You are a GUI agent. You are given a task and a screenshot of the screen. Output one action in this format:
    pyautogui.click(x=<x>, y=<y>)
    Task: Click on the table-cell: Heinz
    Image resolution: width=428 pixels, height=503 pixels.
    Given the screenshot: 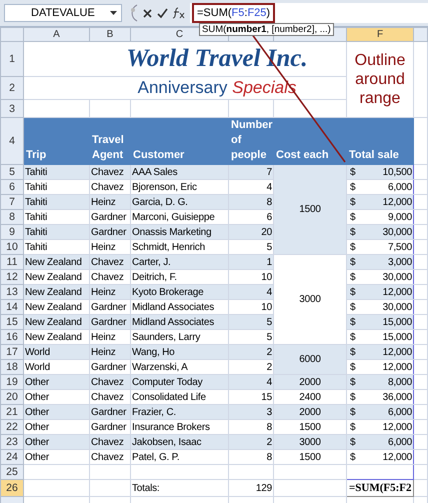 What is the action you would take?
    pyautogui.click(x=110, y=292)
    